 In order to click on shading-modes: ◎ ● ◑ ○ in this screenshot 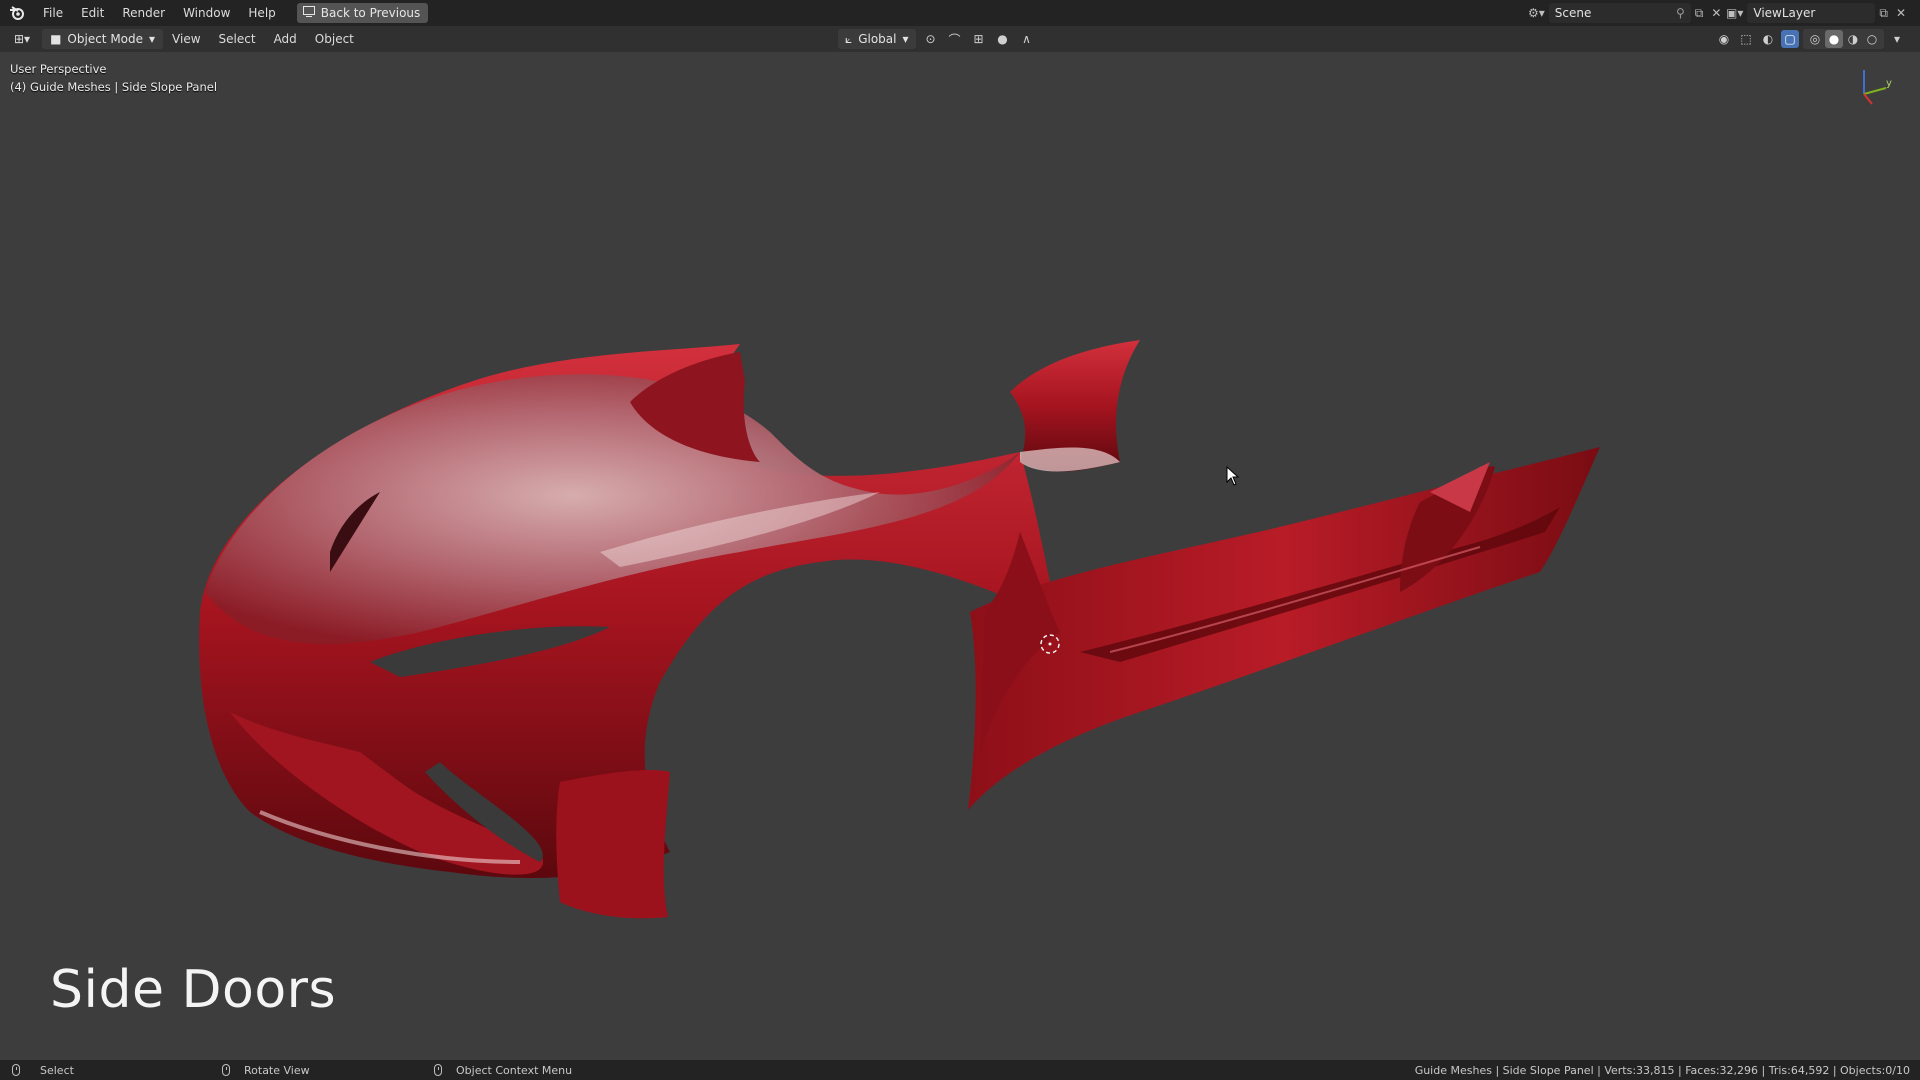, I will do `click(1843, 39)`.